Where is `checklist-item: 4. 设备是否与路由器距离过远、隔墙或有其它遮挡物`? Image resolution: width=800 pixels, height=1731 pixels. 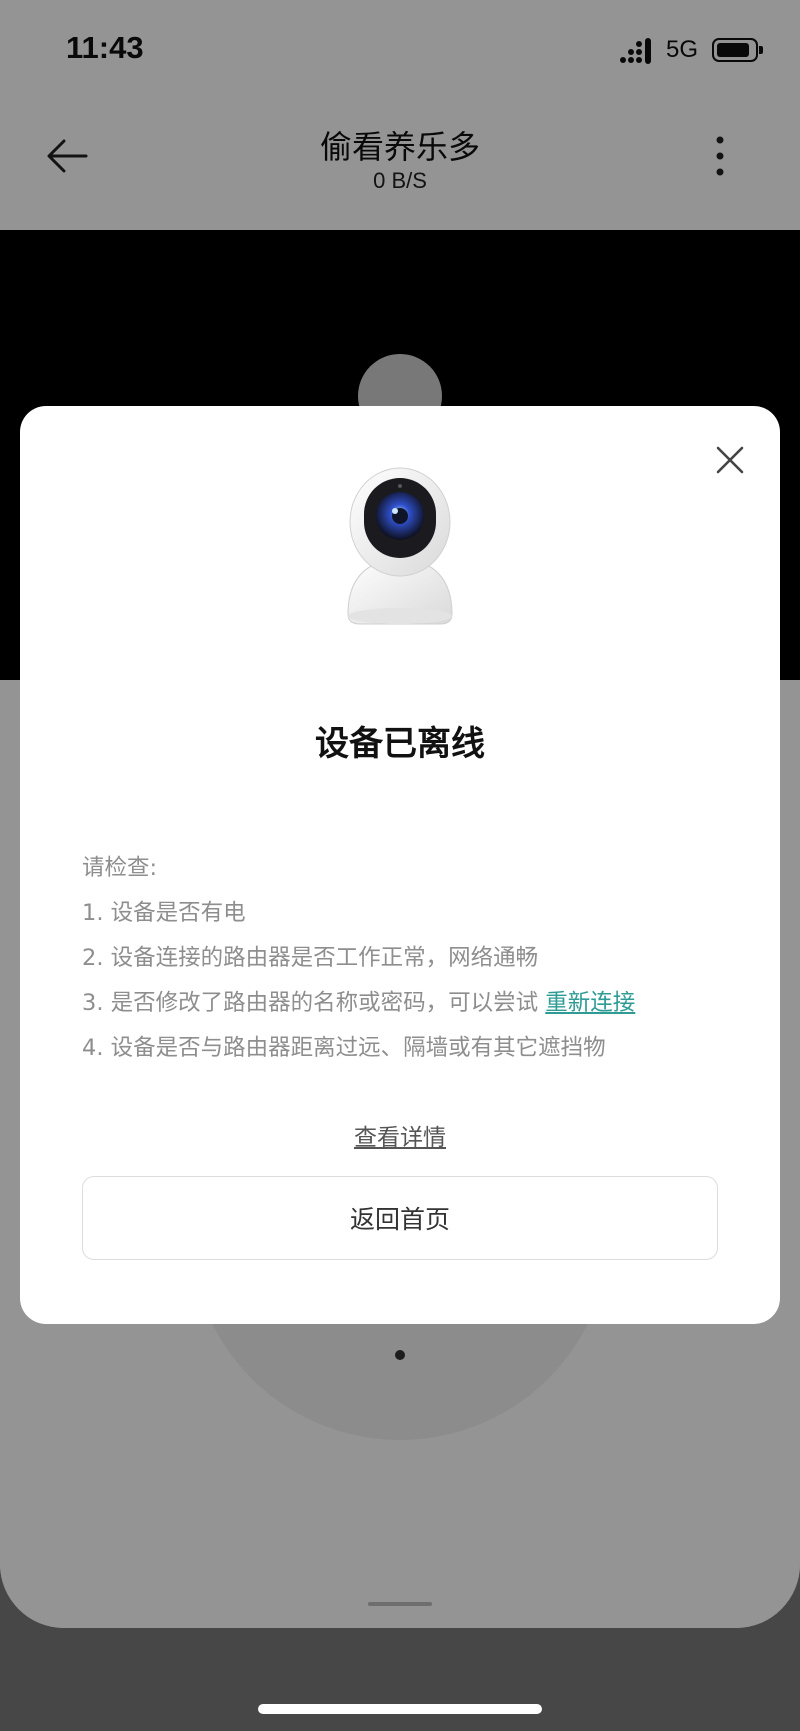 checklist-item: 4. 设备是否与路由器距离过远、隔墙或有其它遮挡物 is located at coordinates (344, 1048).